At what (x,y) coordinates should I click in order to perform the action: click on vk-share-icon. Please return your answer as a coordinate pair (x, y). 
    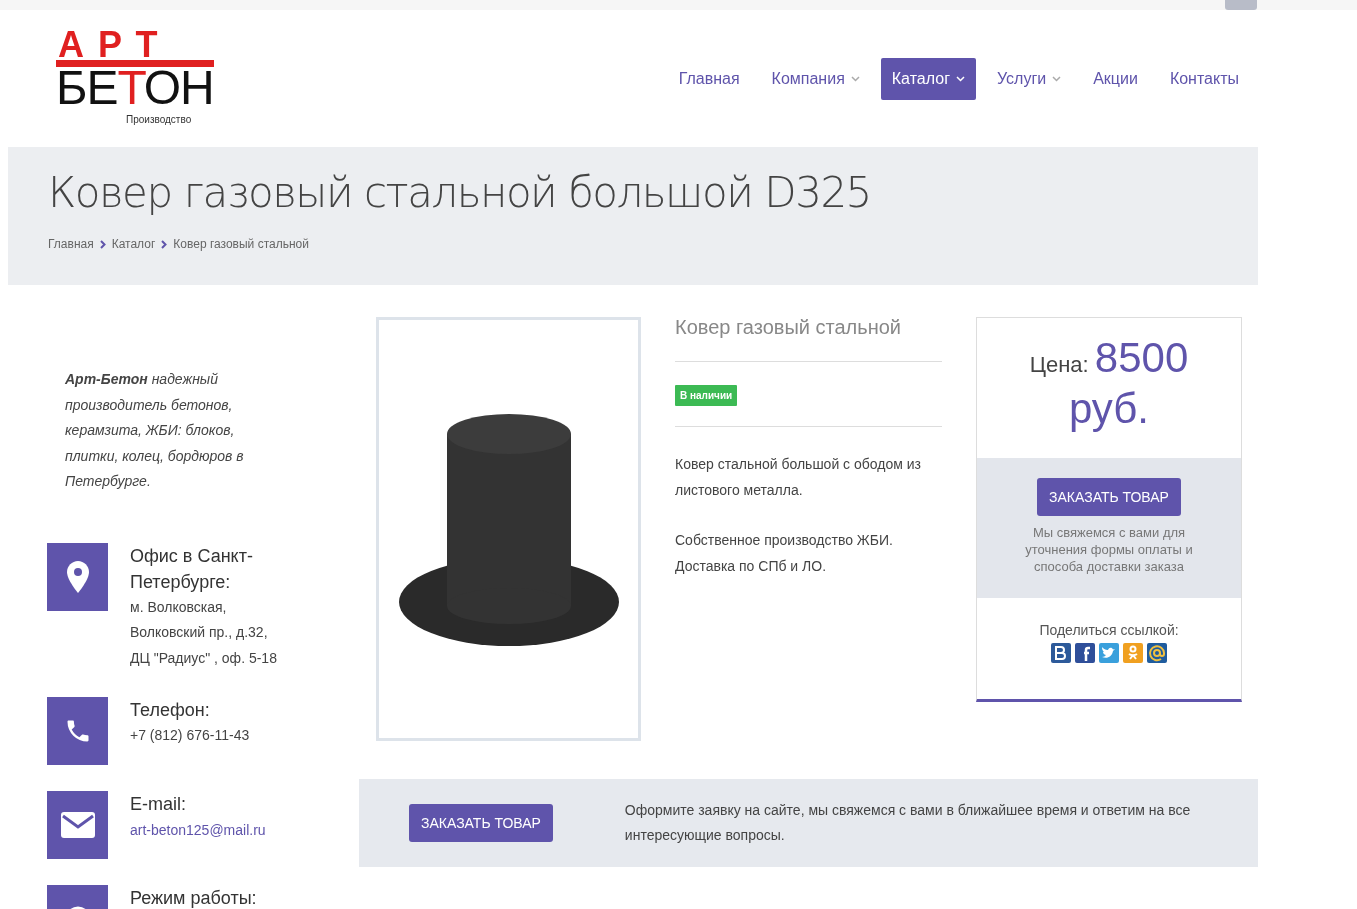
    Looking at the image, I should click on (1061, 653).